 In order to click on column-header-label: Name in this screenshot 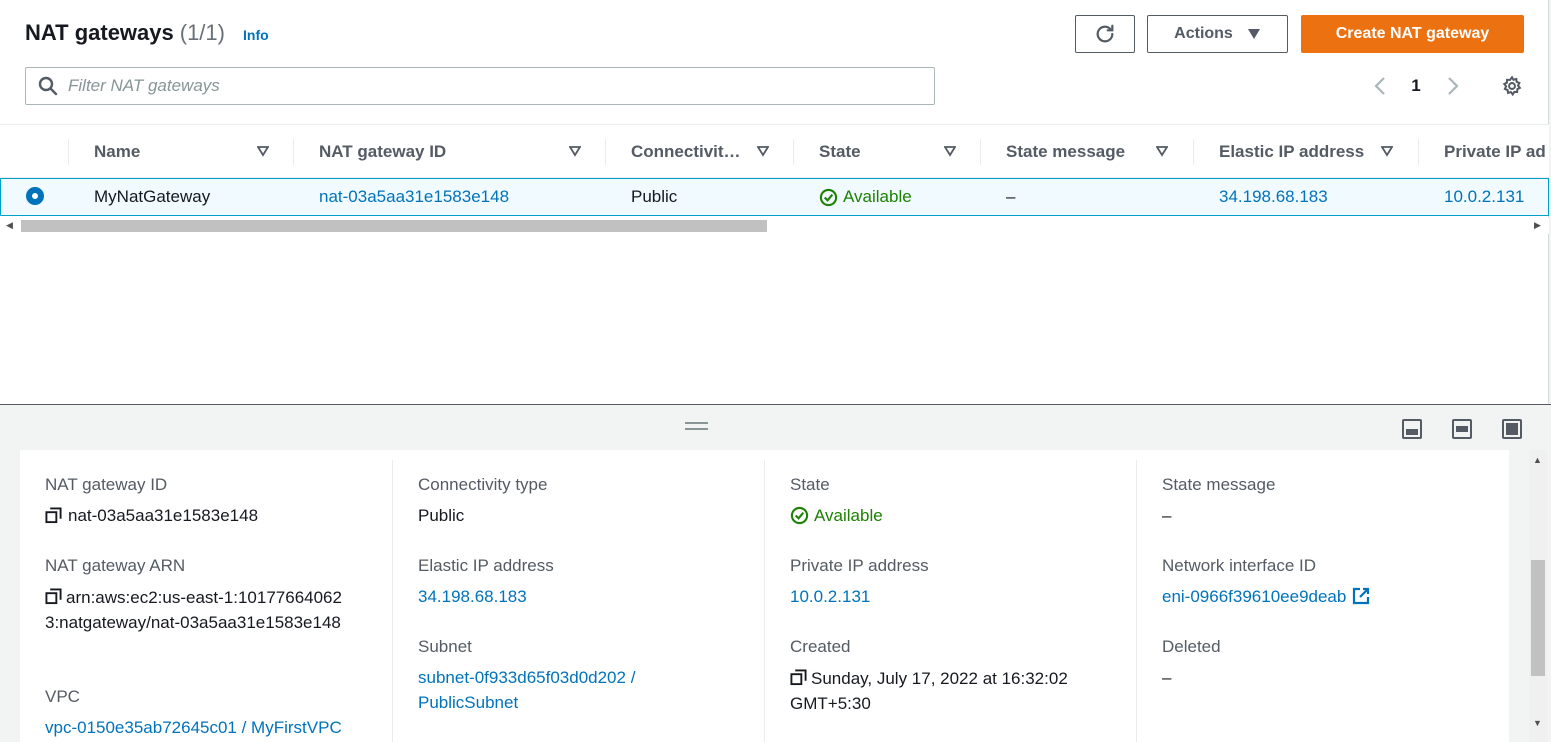, I will do `click(117, 151)`.